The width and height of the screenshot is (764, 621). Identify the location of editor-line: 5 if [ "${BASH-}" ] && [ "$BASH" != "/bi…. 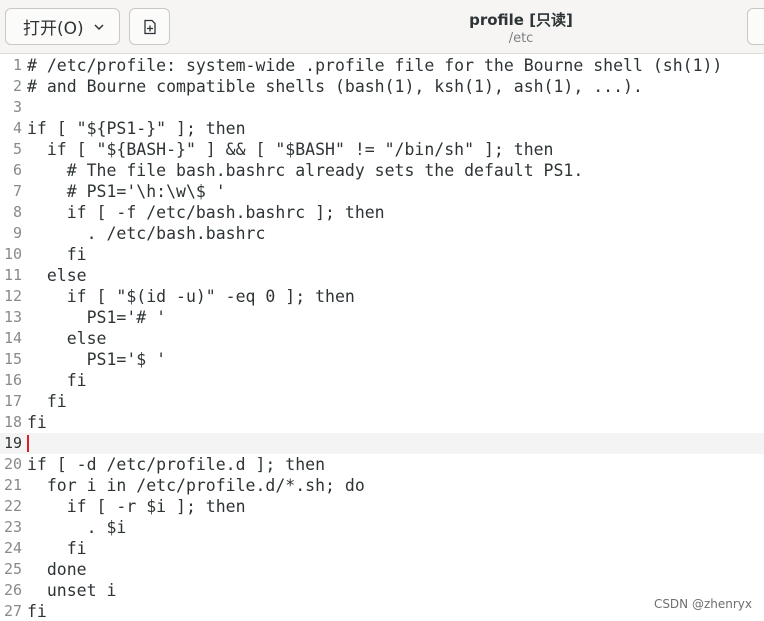
(382, 149).